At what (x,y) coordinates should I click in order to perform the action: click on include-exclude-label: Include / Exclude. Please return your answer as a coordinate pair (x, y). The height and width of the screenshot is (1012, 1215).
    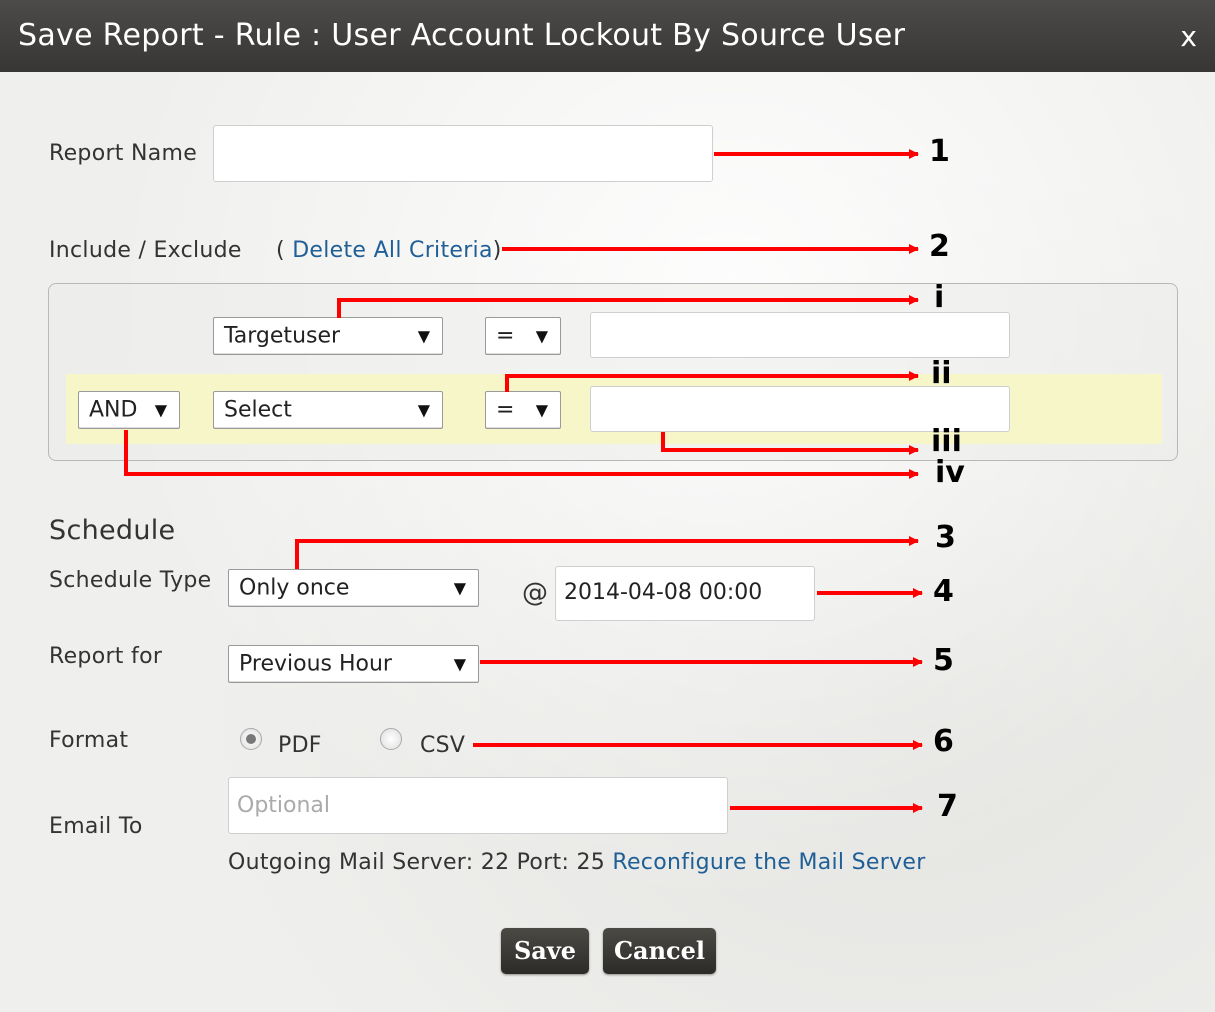
    Looking at the image, I should click on (145, 250).